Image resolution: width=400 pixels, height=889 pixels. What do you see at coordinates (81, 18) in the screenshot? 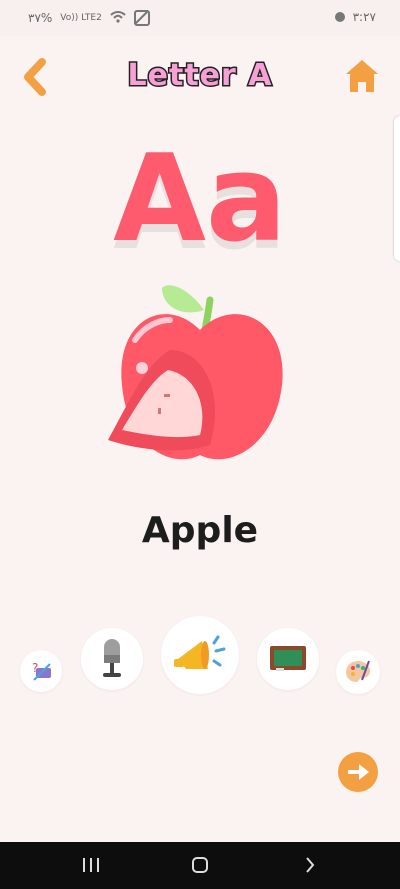
I see `network-label: Vo)) LTE2` at bounding box center [81, 18].